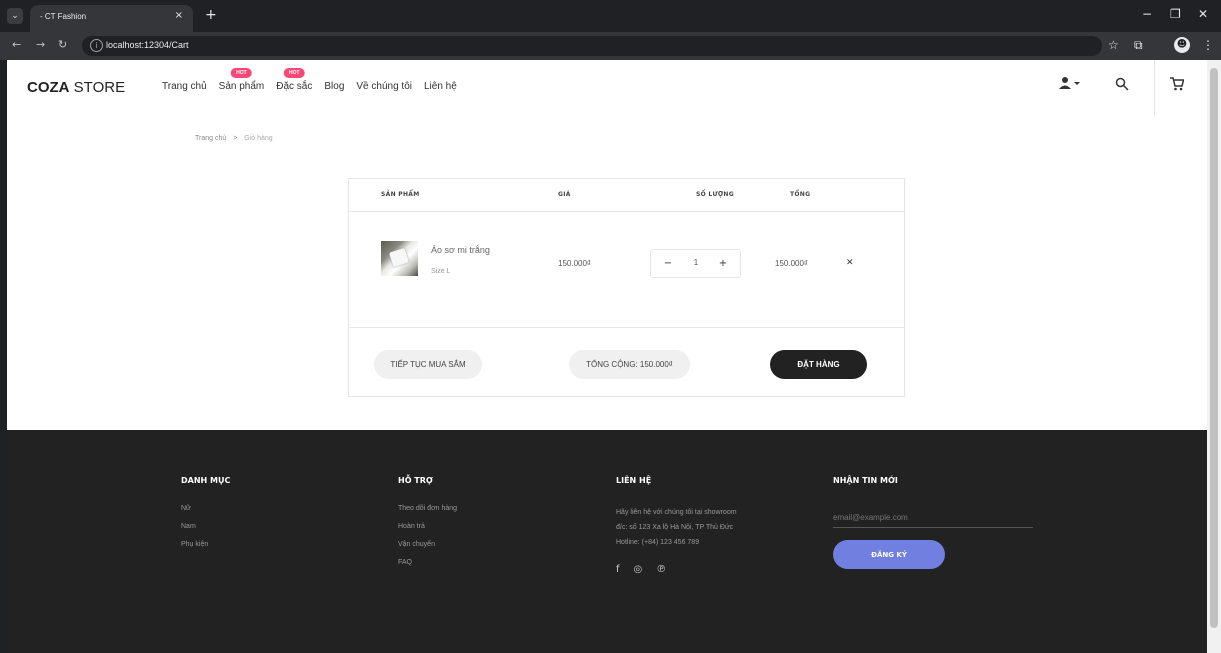  Describe the element at coordinates (205, 544) in the screenshot. I see `footer-link: Phụ kiện` at that location.